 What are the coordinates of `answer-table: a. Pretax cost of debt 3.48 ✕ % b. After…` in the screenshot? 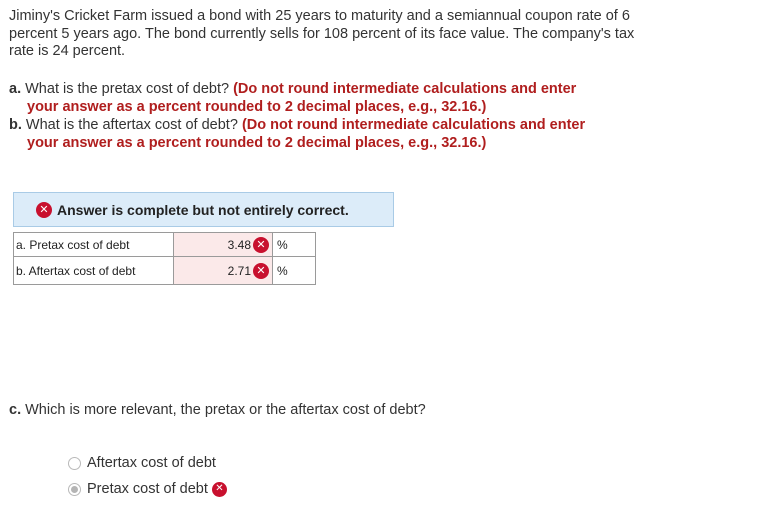 It's located at (164, 258).